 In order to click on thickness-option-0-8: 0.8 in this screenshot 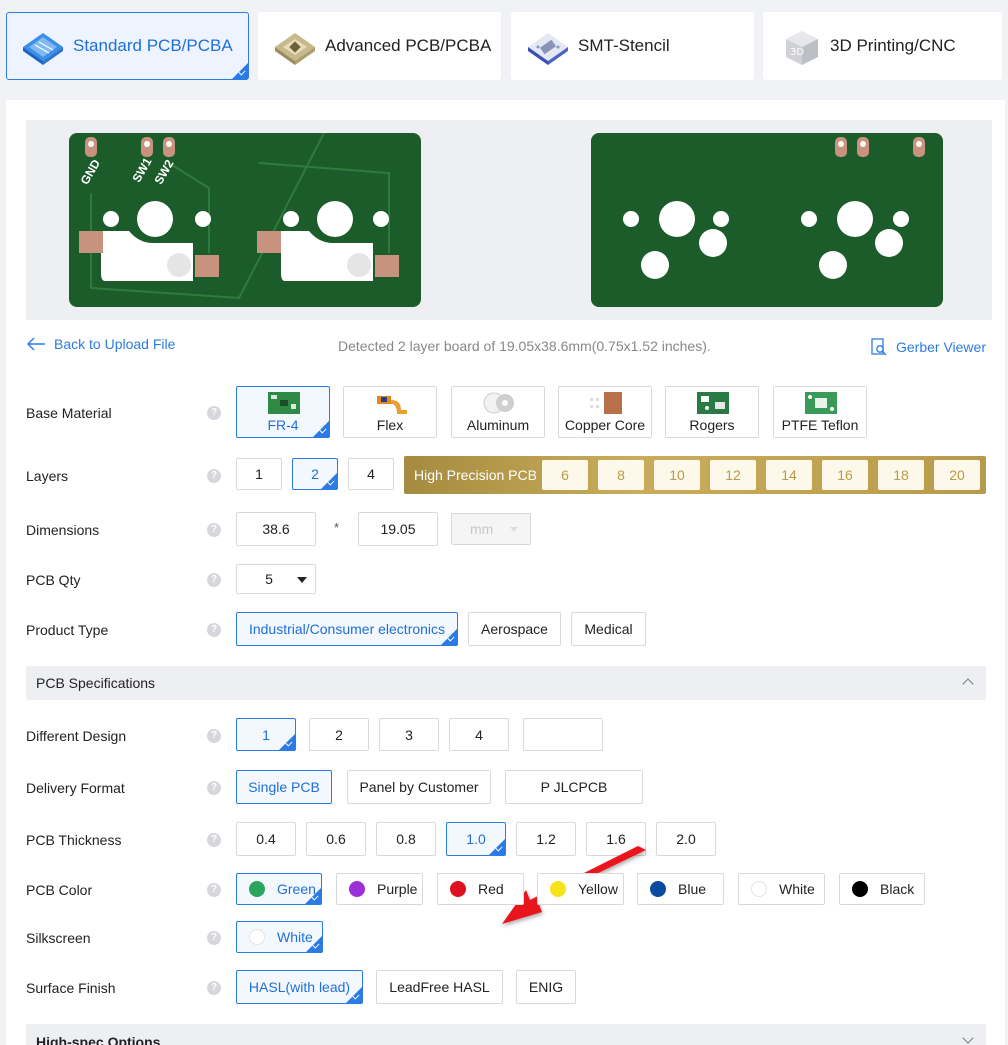, I will do `click(406, 839)`.